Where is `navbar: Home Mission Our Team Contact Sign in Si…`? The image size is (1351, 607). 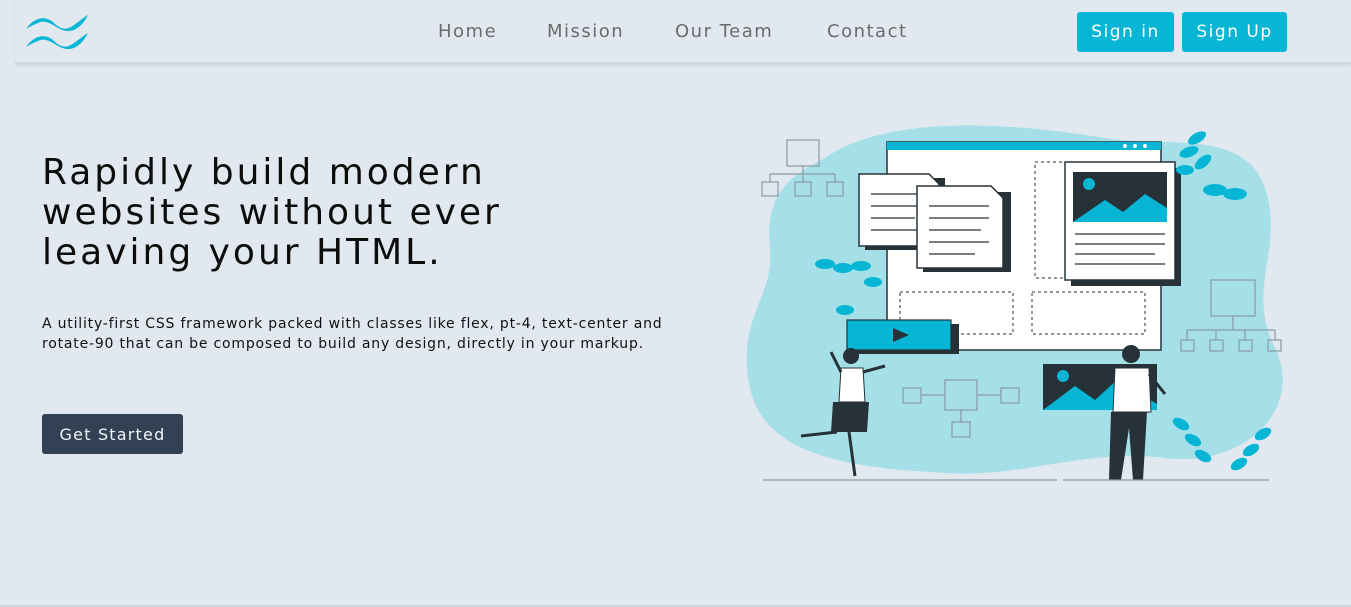 navbar: Home Mission Our Team Contact Sign in Si… is located at coordinates (683, 32).